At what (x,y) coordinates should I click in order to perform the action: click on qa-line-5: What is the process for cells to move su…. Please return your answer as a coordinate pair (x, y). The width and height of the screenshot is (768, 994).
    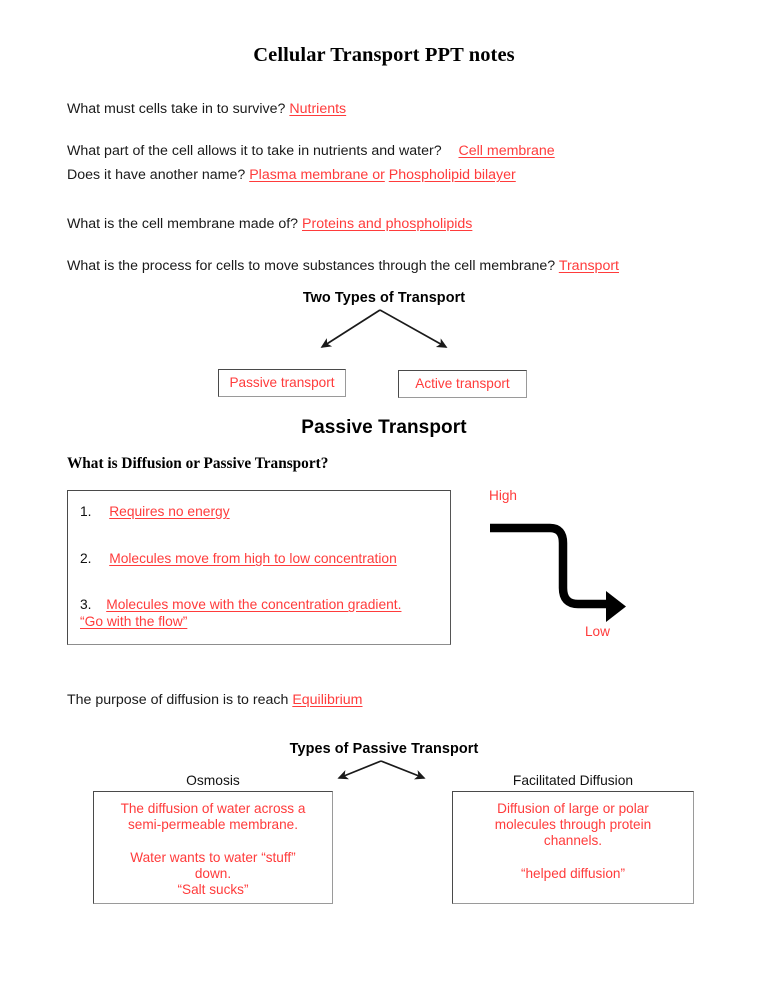
    Looking at the image, I should click on (343, 266).